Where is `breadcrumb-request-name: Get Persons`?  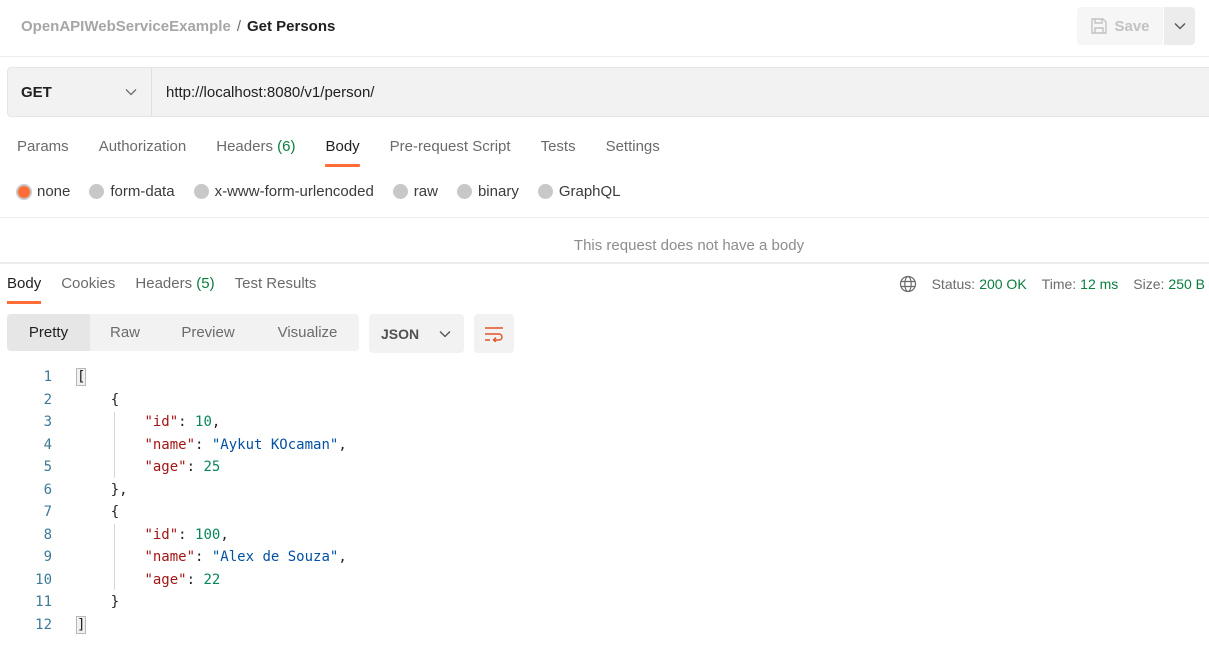 breadcrumb-request-name: Get Persons is located at coordinates (291, 26).